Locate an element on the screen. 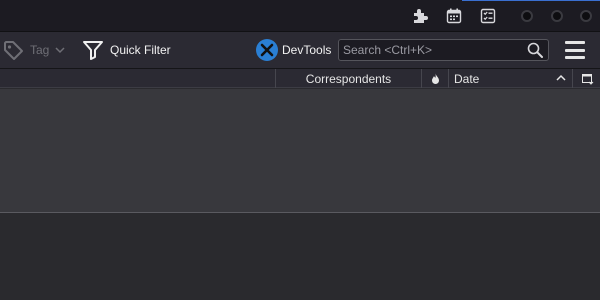  column-junk is located at coordinates (435, 78).